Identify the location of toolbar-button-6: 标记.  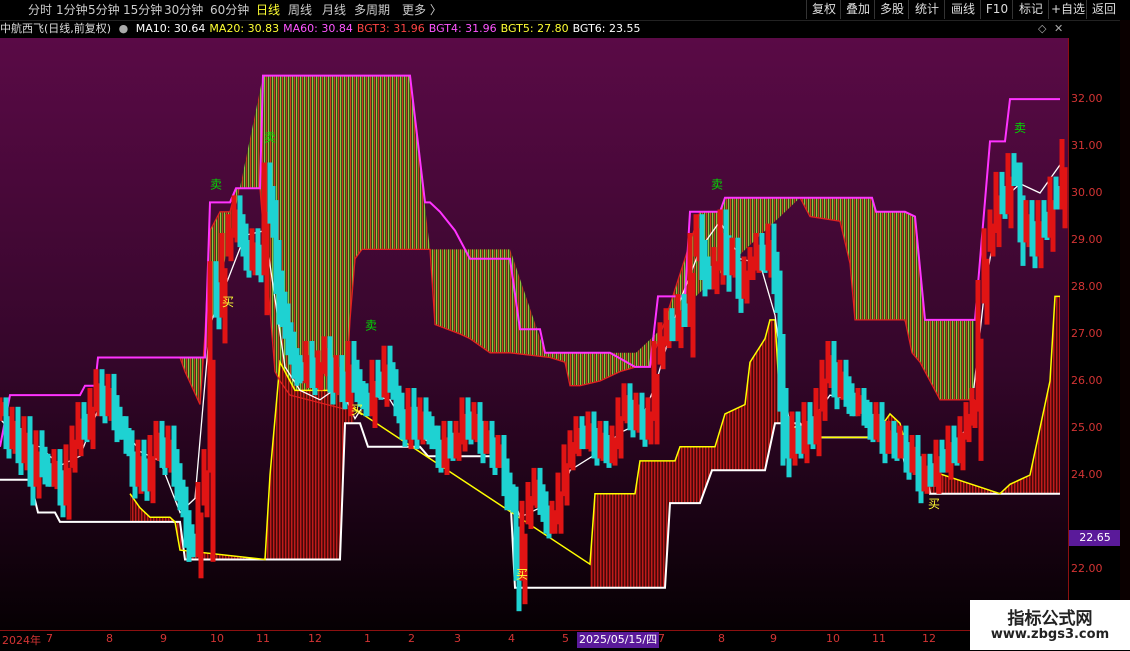
(1030, 9).